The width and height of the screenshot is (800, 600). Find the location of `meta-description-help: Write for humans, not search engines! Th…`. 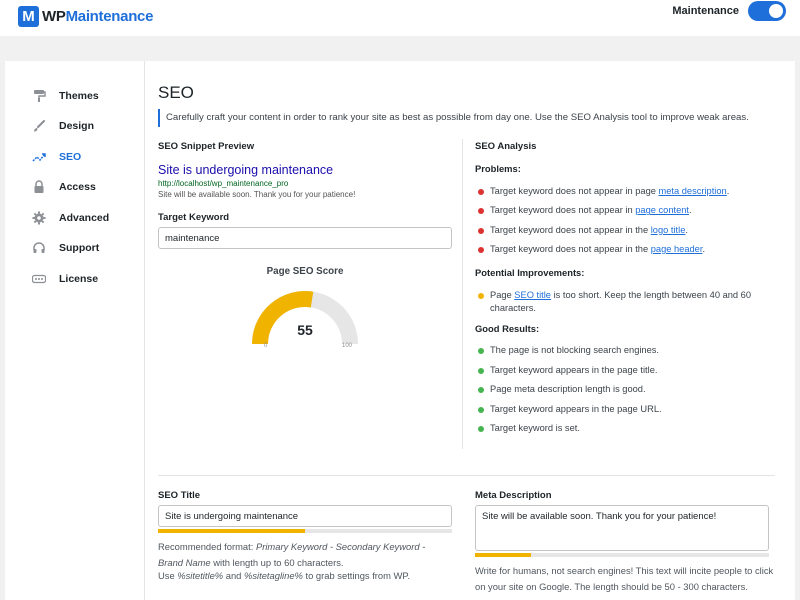

meta-description-help: Write for humans, not search engines! Th… is located at coordinates (624, 578).